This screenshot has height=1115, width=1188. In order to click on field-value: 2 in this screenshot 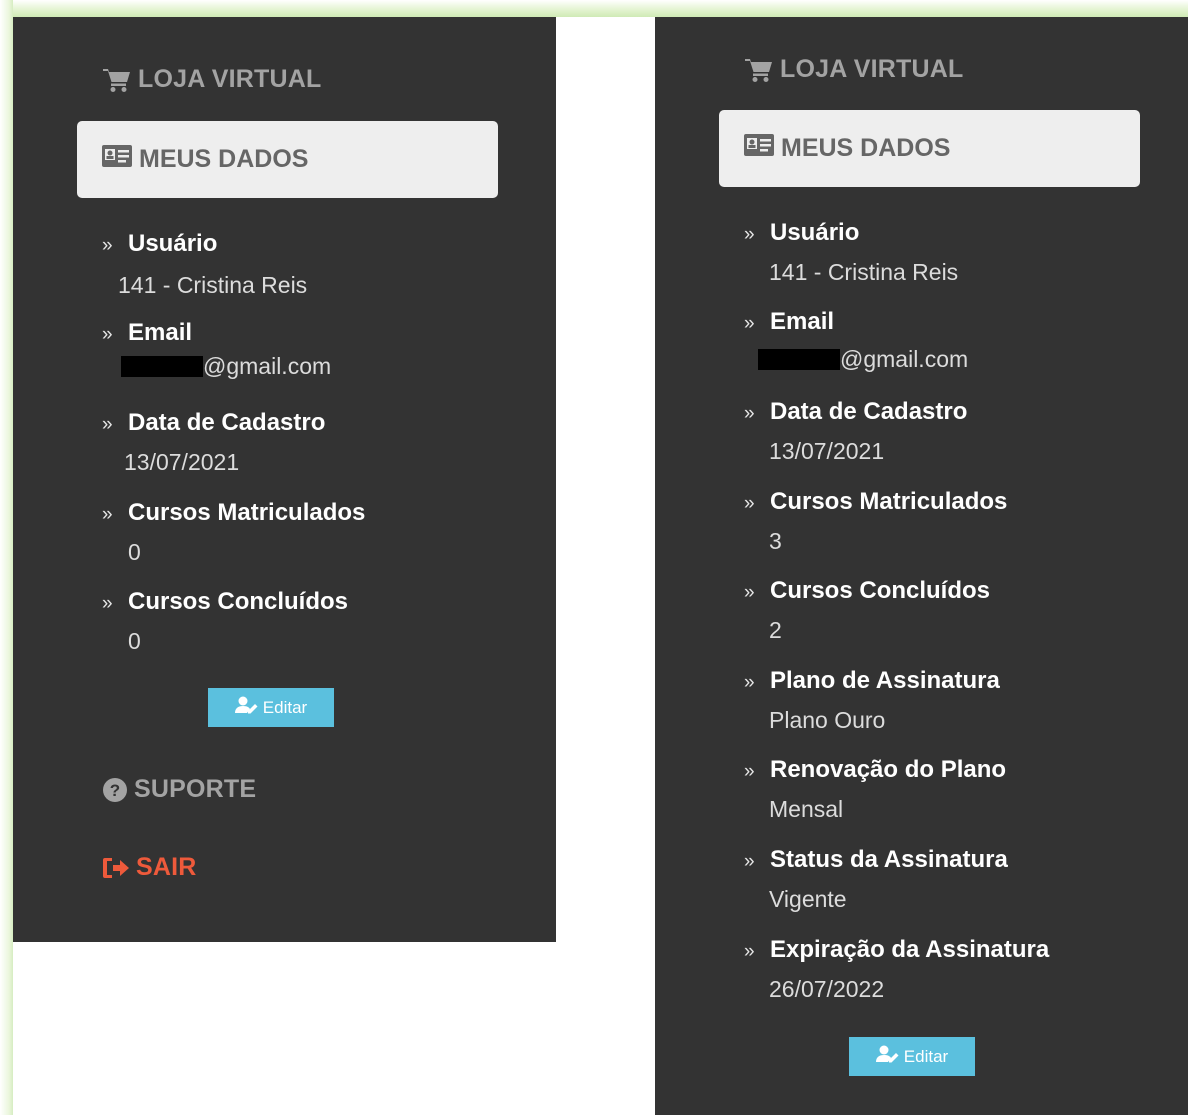, I will do `click(775, 630)`.